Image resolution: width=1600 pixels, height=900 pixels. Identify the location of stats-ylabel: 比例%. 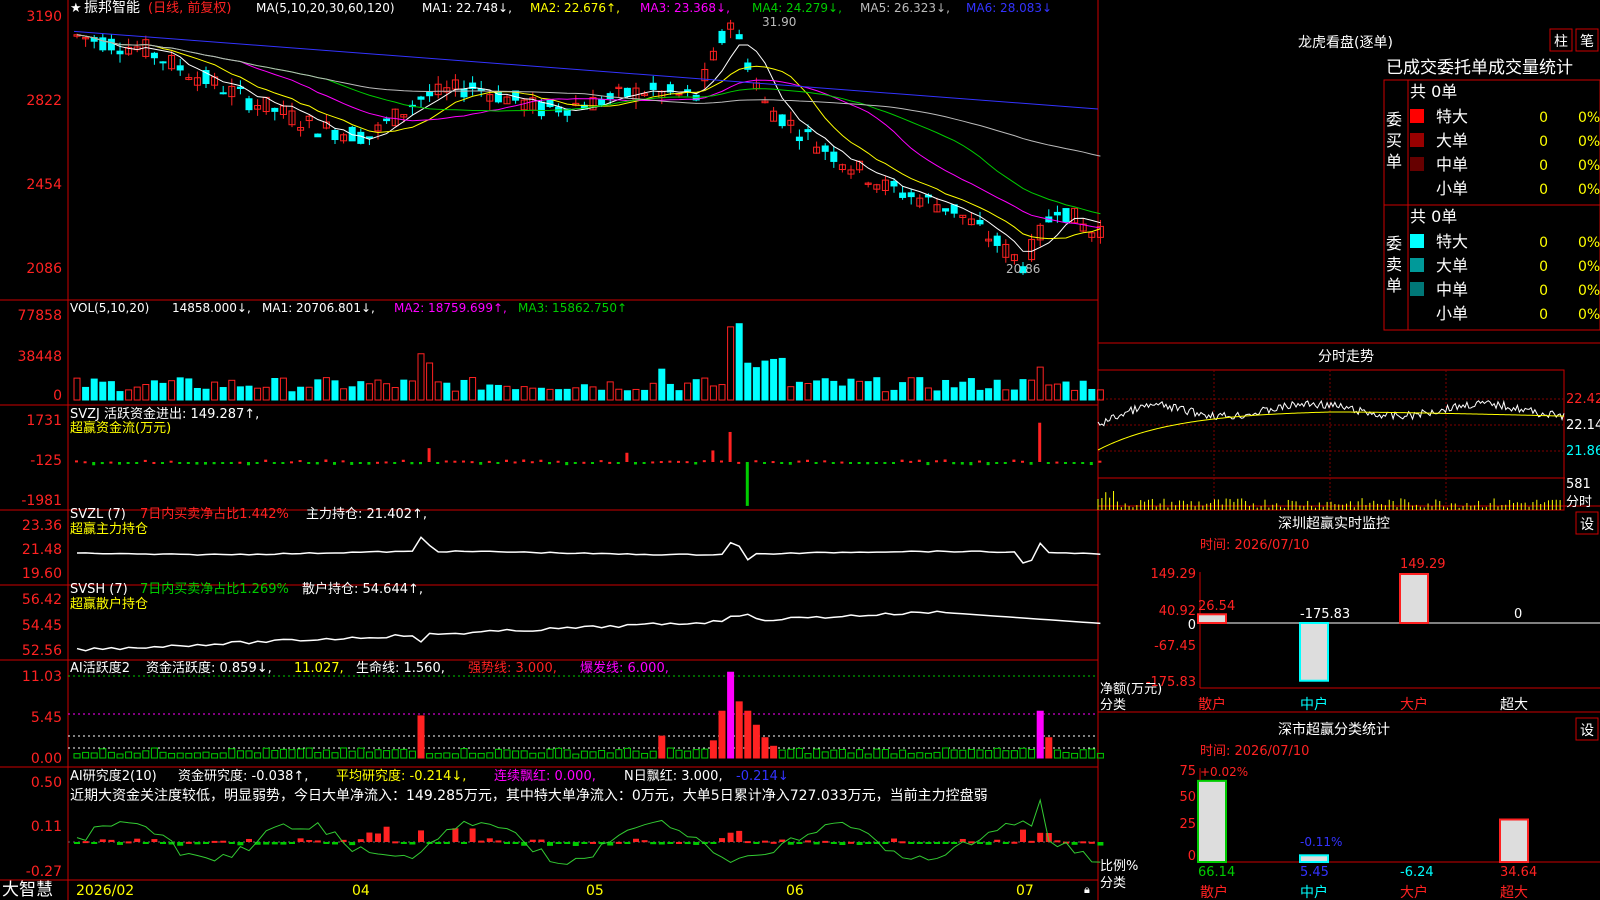
(1119, 866).